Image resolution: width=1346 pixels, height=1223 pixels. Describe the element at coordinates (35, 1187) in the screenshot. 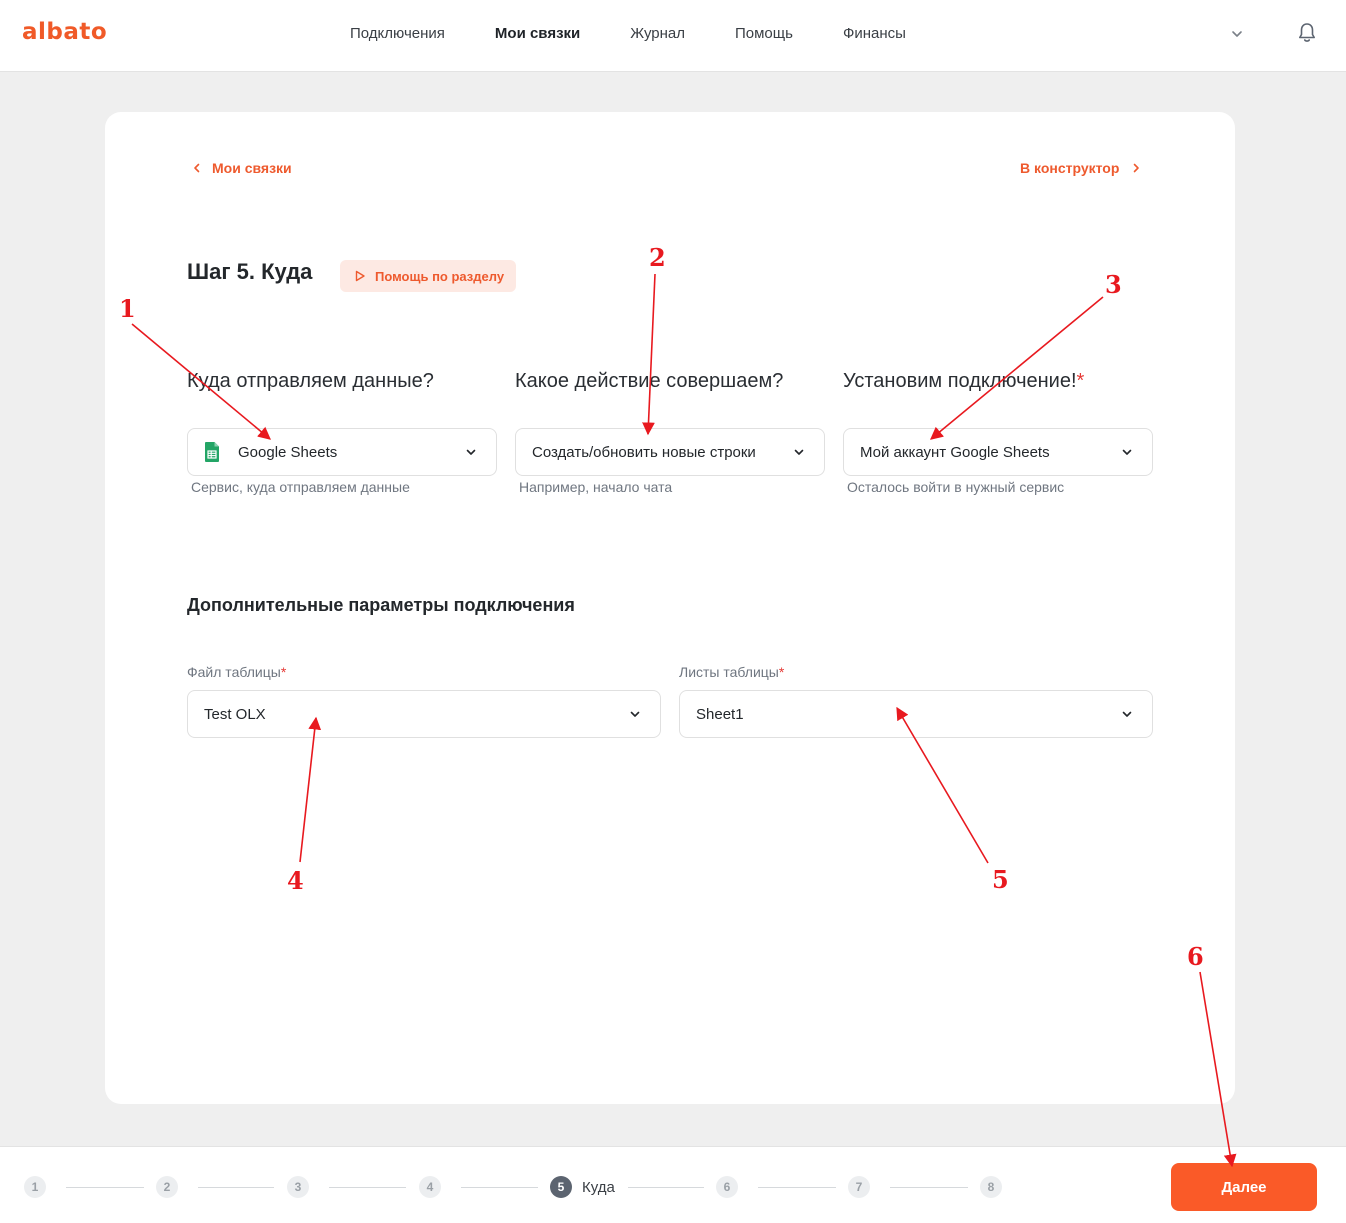

I see `step-1: 1` at that location.